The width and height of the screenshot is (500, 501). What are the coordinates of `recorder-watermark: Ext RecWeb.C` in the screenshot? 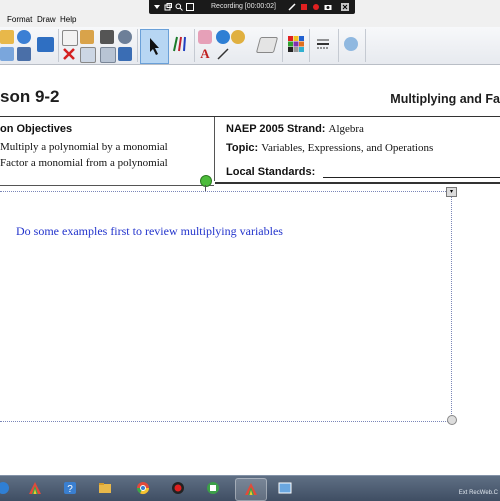 It's located at (478, 493).